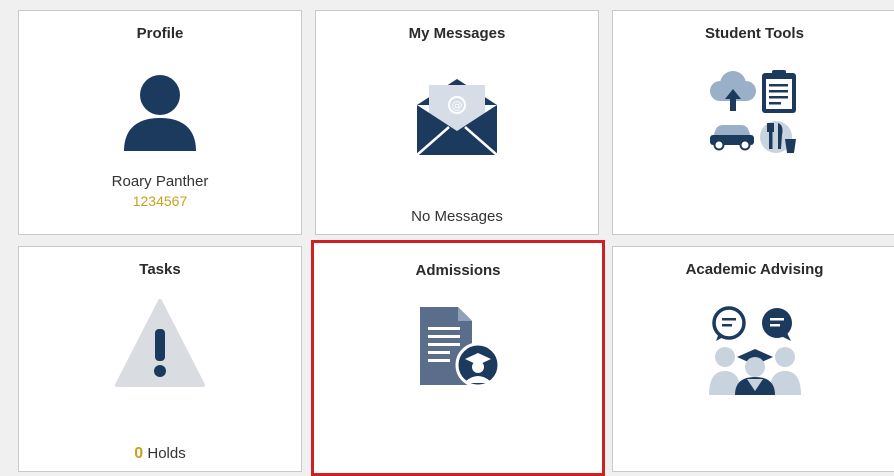 The height and width of the screenshot is (476, 894). What do you see at coordinates (754, 269) in the screenshot?
I see `advising-title: Academic Advising` at bounding box center [754, 269].